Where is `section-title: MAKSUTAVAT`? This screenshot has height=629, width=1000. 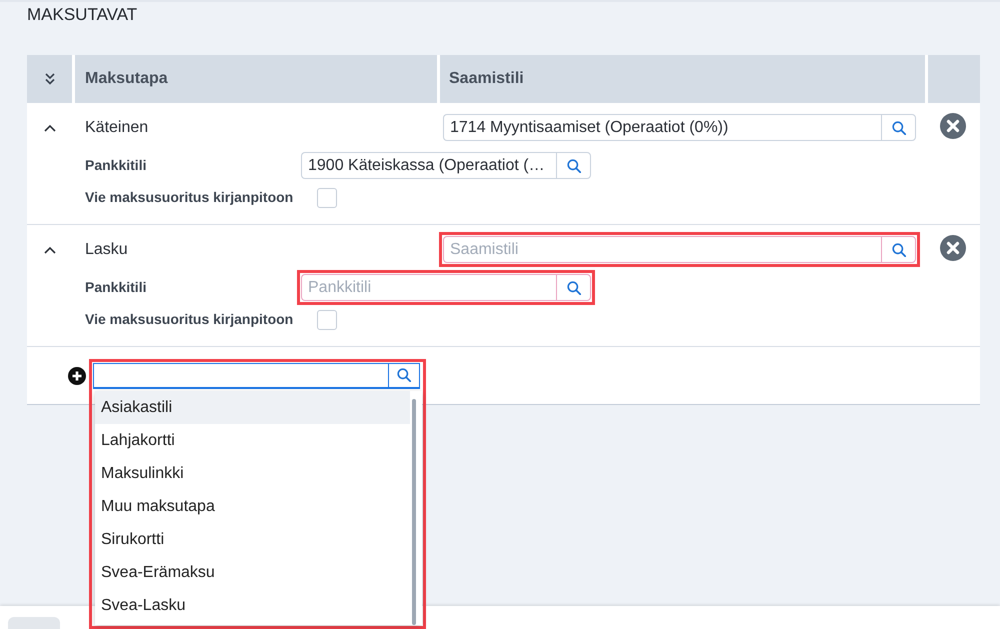 section-title: MAKSUTAVAT is located at coordinates (82, 15).